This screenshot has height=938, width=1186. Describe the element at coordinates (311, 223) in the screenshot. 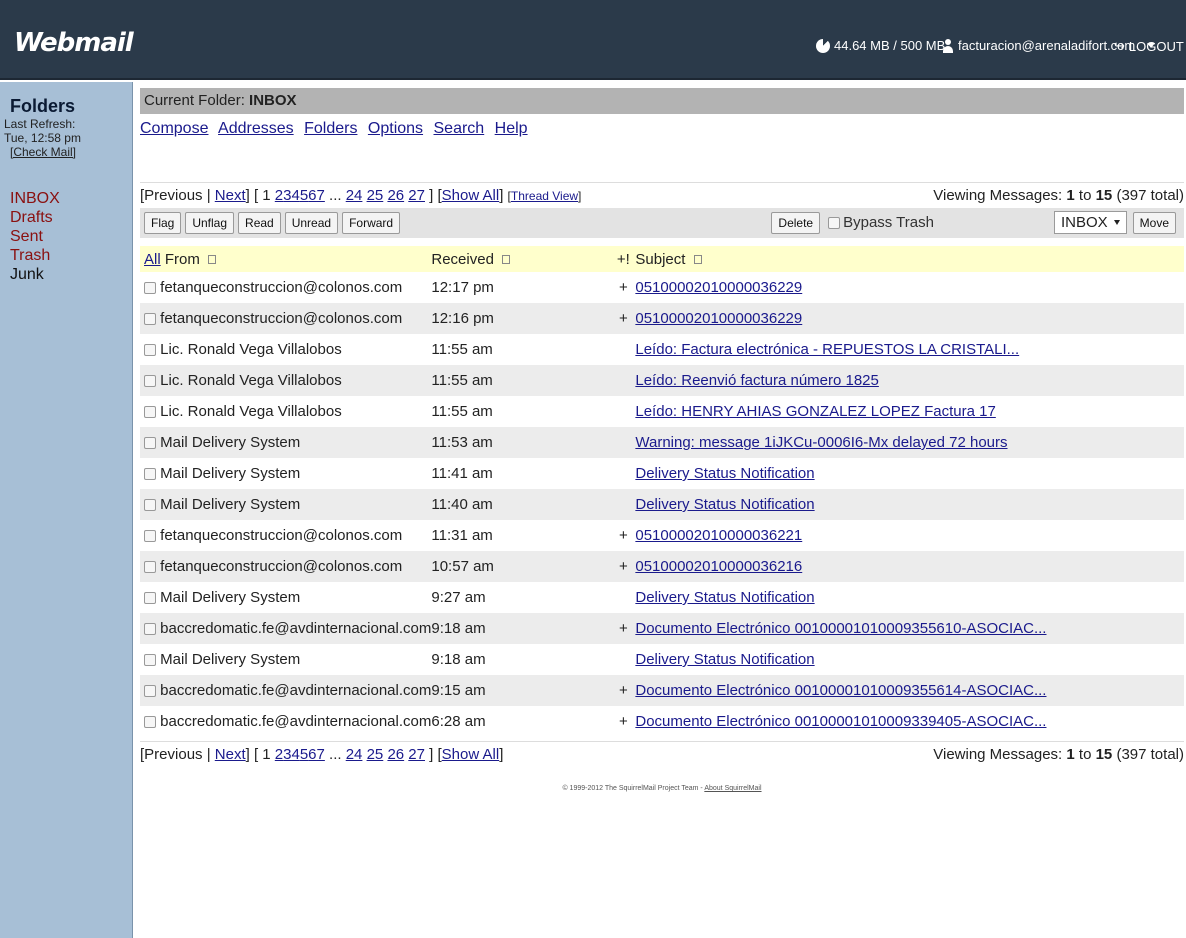

I see `unread-button: Unread` at that location.